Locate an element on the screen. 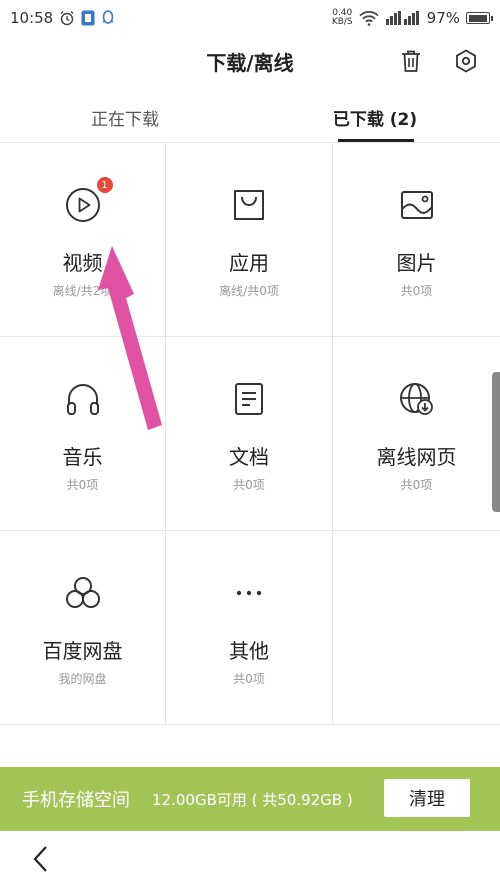 This screenshot has width=500, height=889. delete-button is located at coordinates (411, 61).